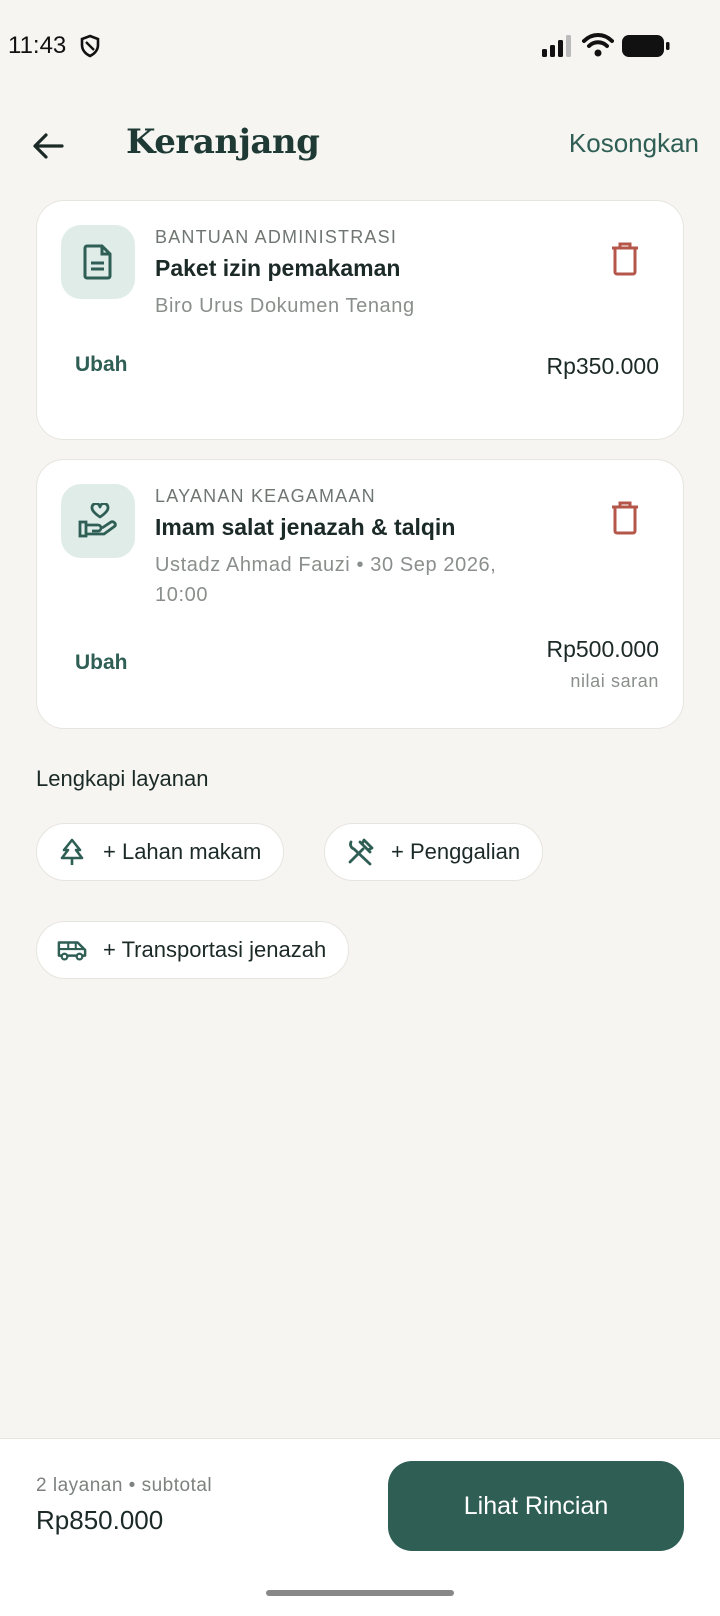 Image resolution: width=720 pixels, height=1616 pixels. I want to click on arrow-left-icon, so click(48, 146).